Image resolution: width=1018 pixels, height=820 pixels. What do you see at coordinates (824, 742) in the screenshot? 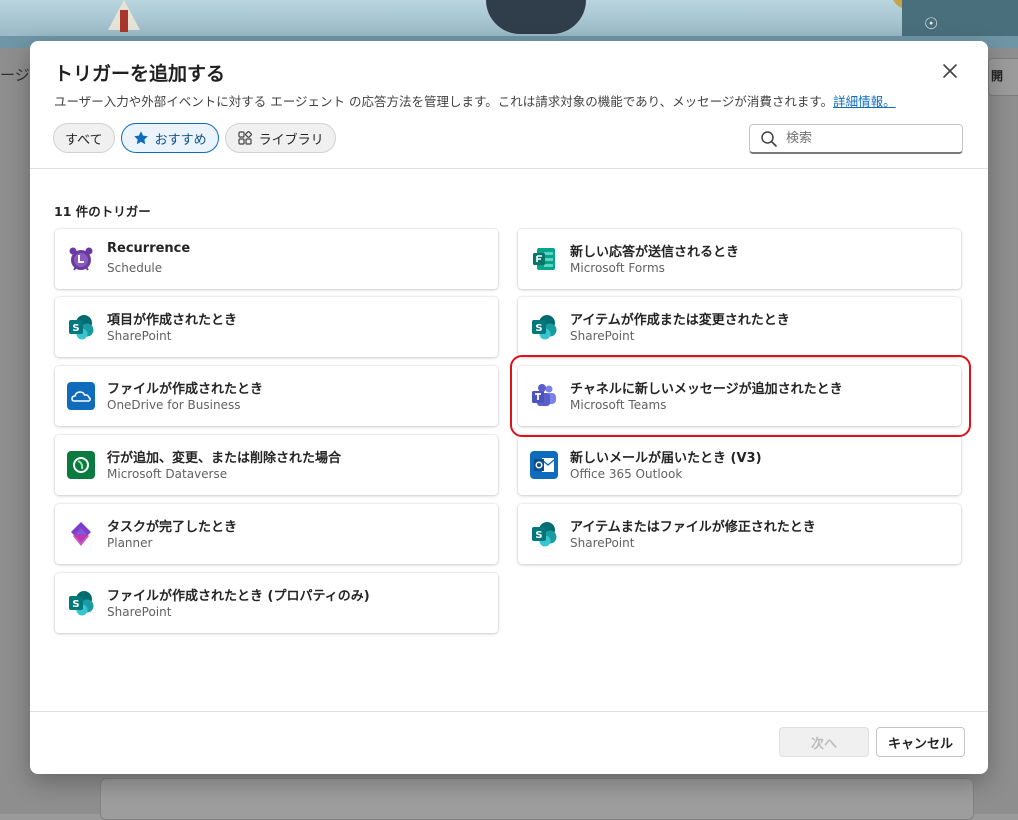
I see `next-button: 次へ` at bounding box center [824, 742].